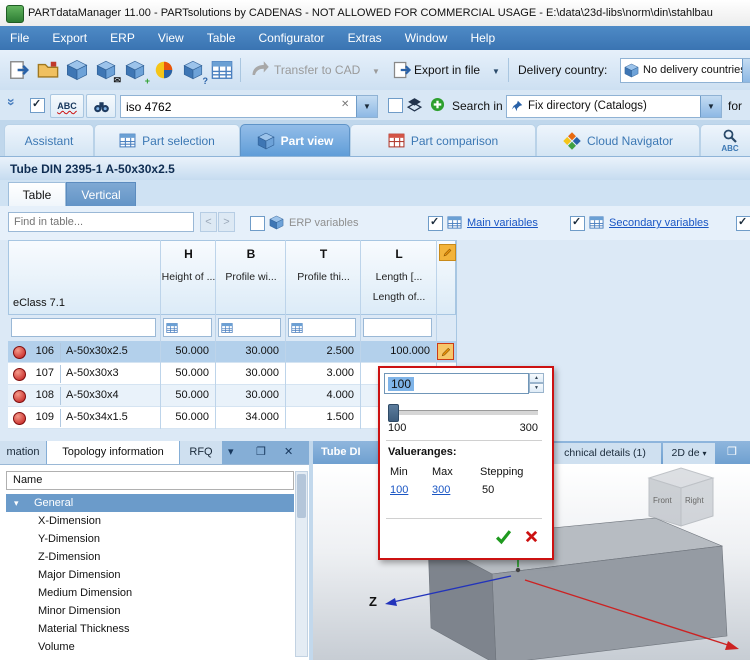  Describe the element at coordinates (164, 70) in the screenshot. I see `configurator-icon` at that location.